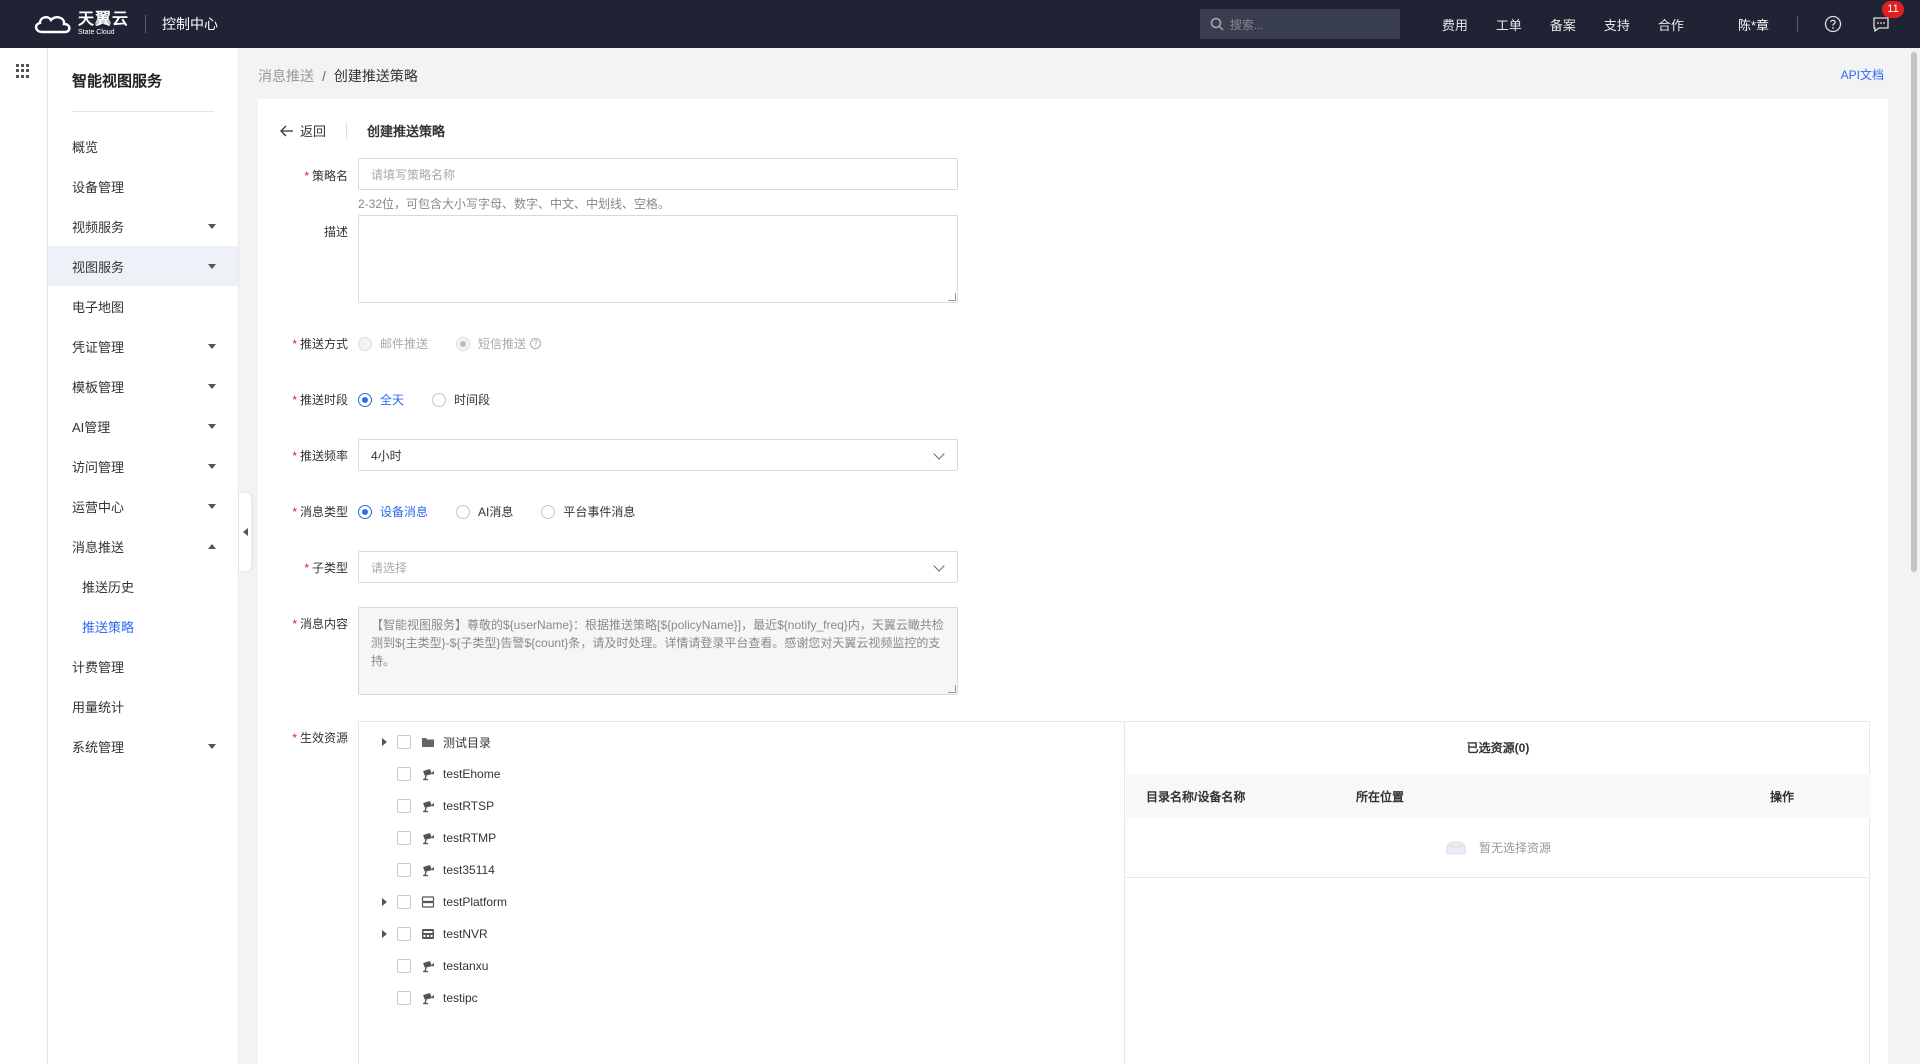 Image resolution: width=1920 pixels, height=1064 pixels. I want to click on tree-node: testPlatform, so click(443, 902).